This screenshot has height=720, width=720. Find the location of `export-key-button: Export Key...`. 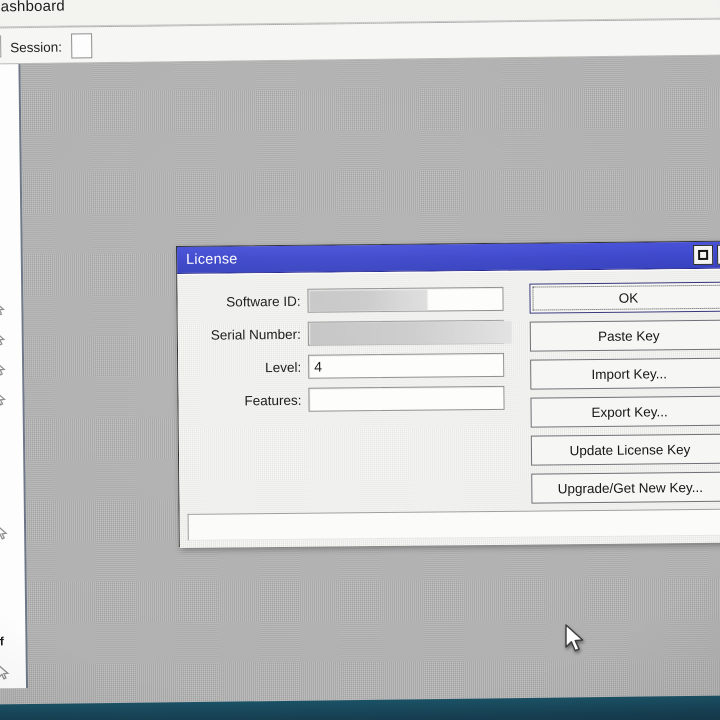

export-key-button: Export Key... is located at coordinates (625, 411).